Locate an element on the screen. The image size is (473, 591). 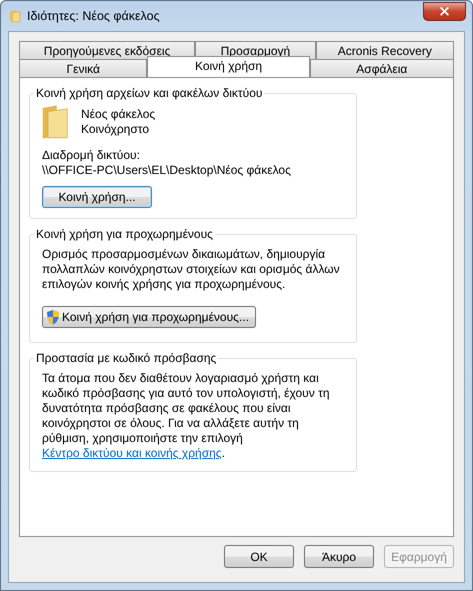
path-label: Διαδρομή δικτύου: is located at coordinates (91, 155).